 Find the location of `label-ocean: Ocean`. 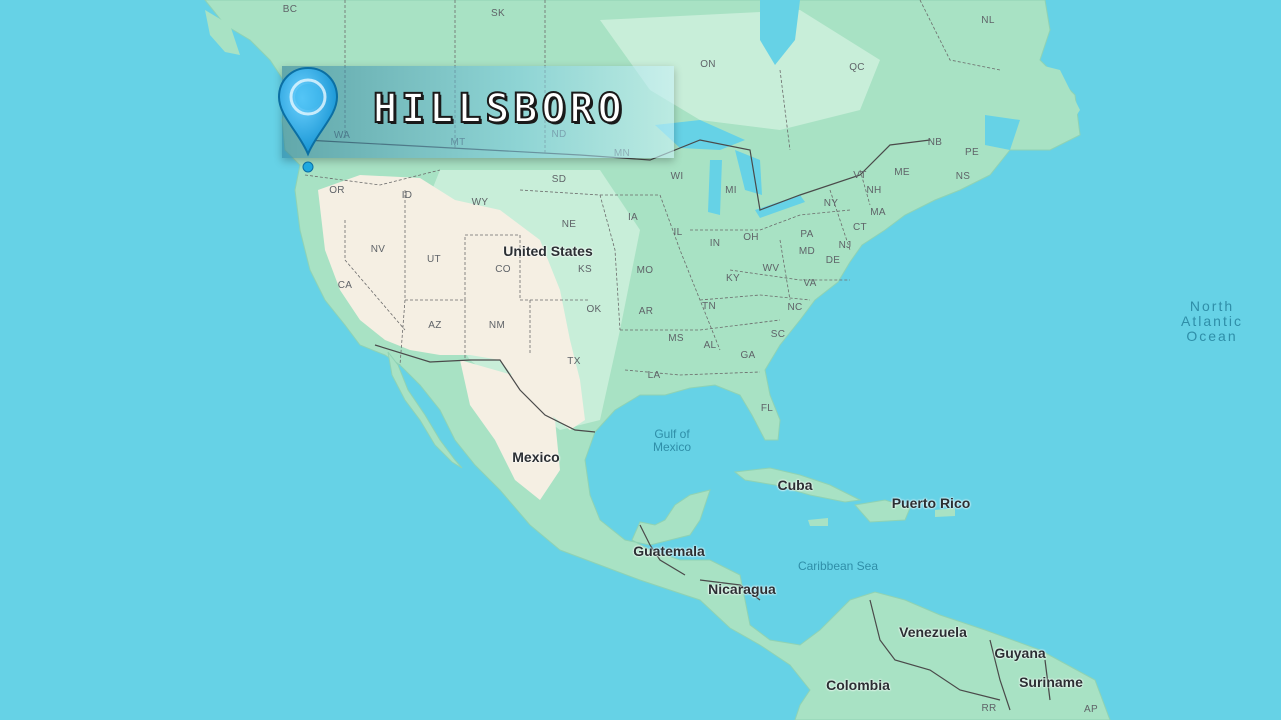

label-ocean: Ocean is located at coordinates (1212, 336).